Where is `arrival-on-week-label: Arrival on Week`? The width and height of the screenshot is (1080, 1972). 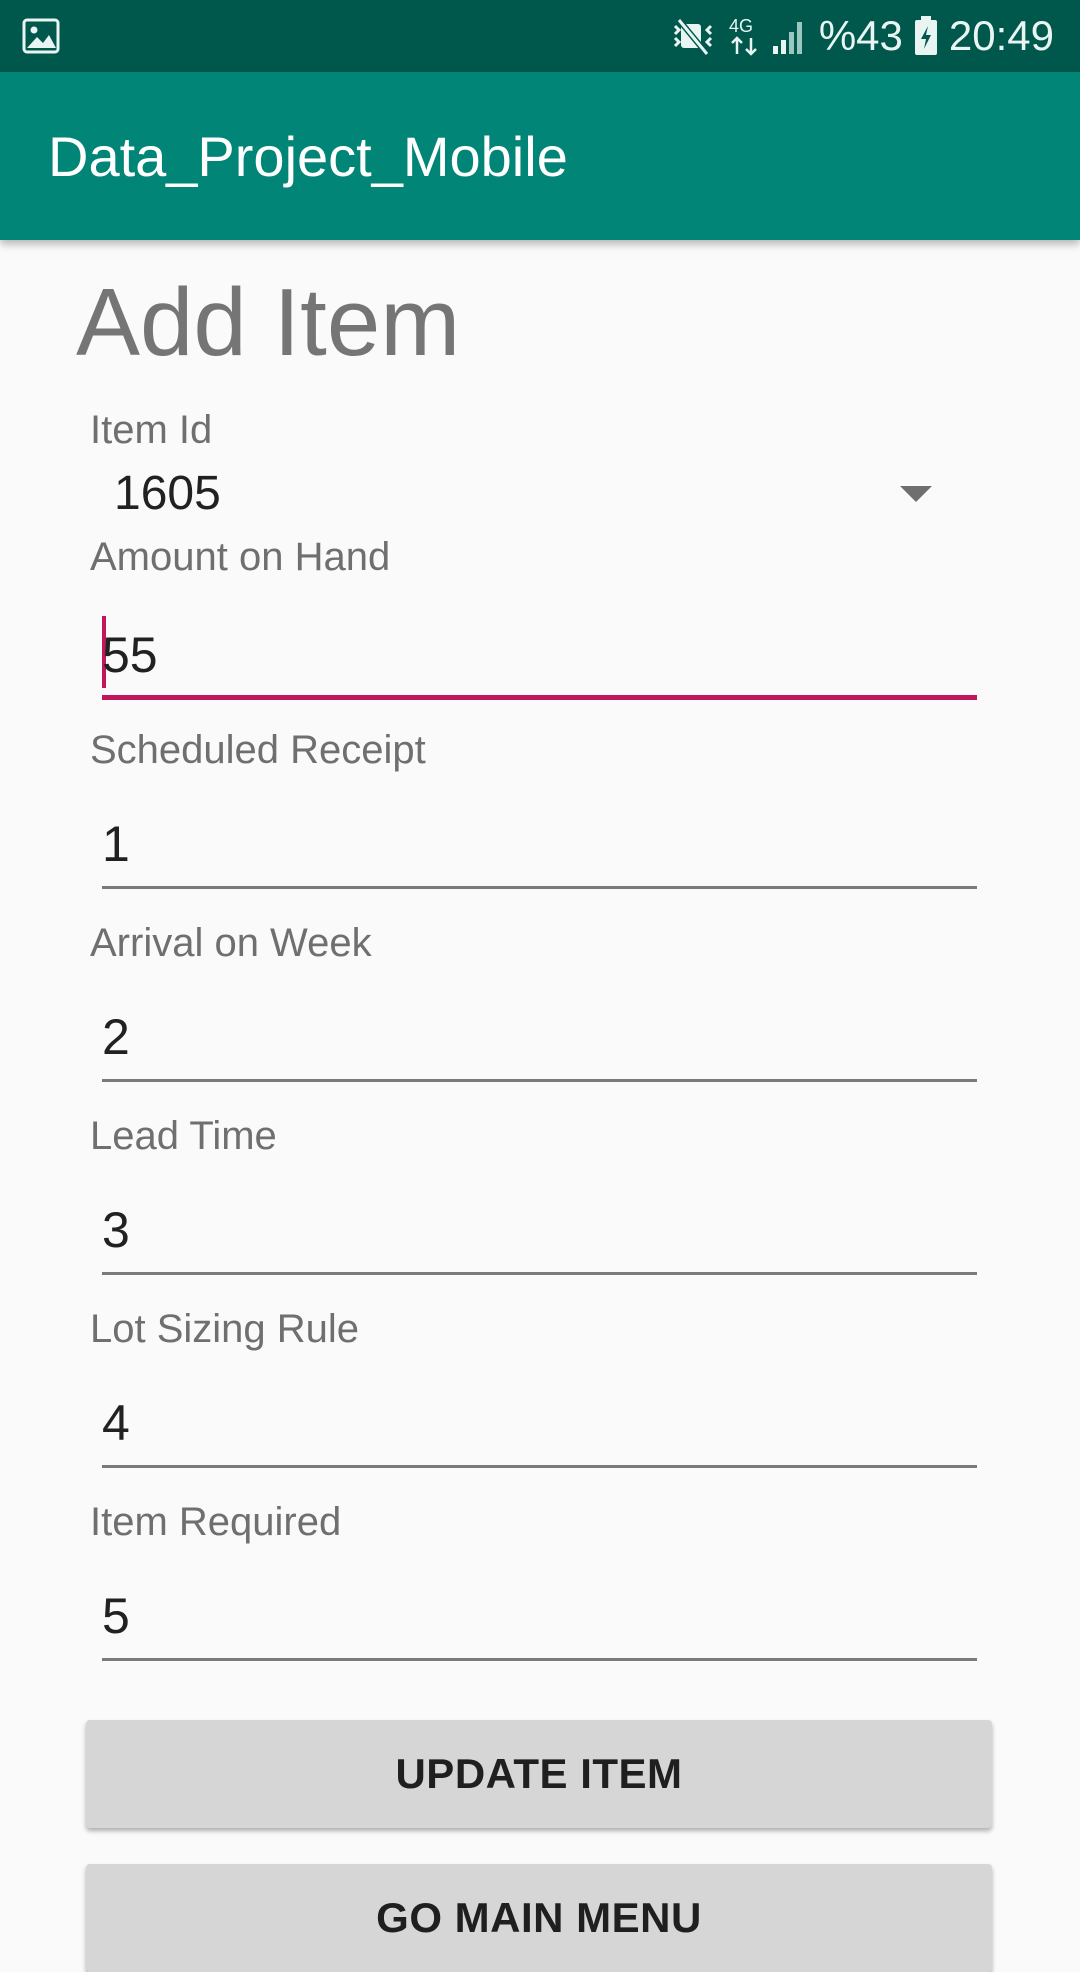 arrival-on-week-label: Arrival on Week is located at coordinates (231, 943).